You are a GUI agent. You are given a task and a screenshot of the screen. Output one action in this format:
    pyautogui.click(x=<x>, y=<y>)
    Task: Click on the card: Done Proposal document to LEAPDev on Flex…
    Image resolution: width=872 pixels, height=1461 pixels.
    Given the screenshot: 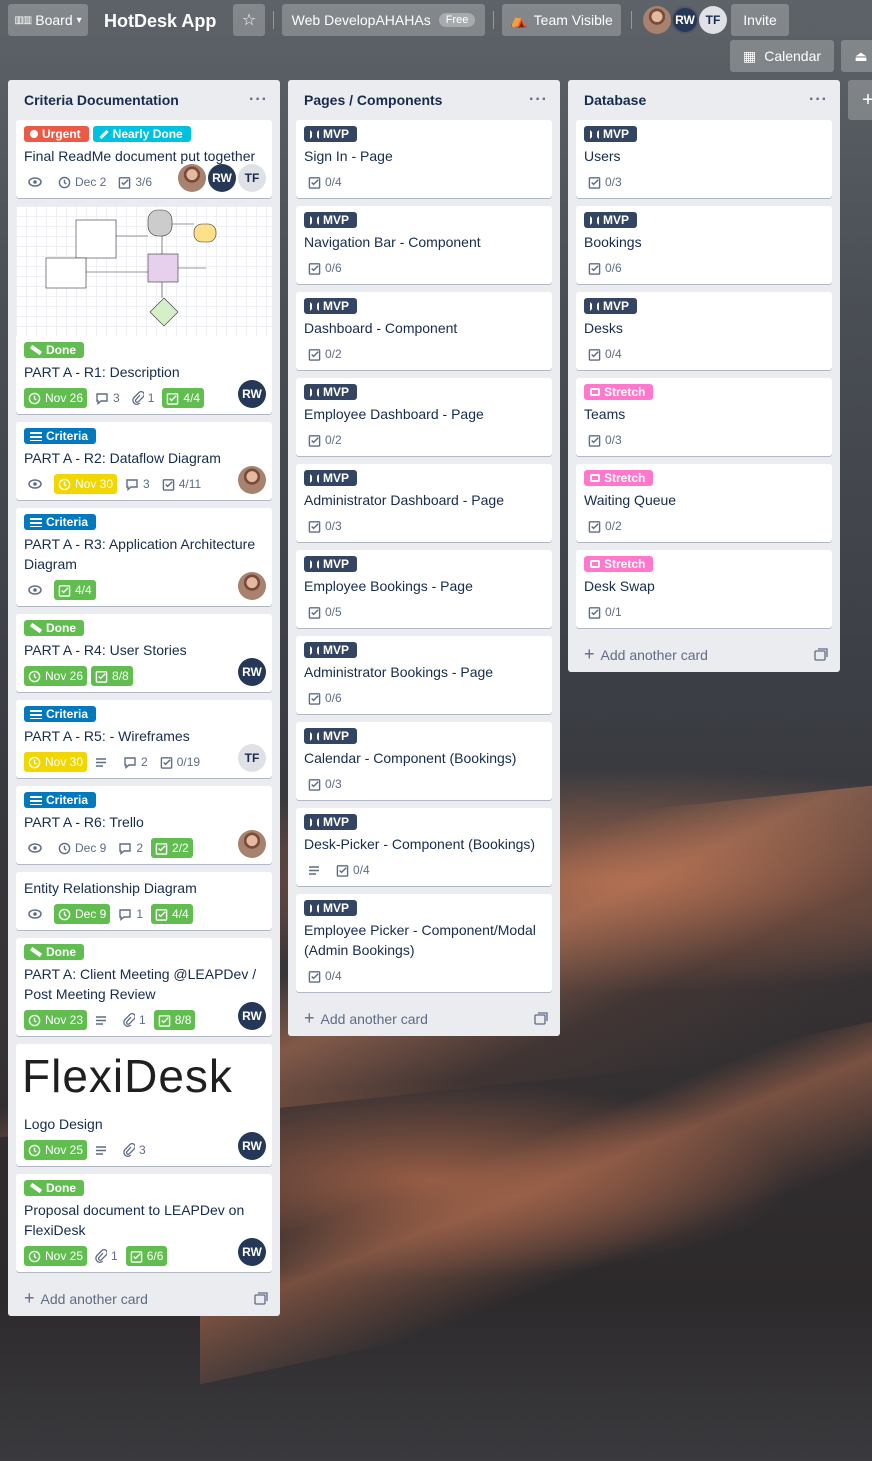 What is the action you would take?
    pyautogui.click(x=144, y=1223)
    